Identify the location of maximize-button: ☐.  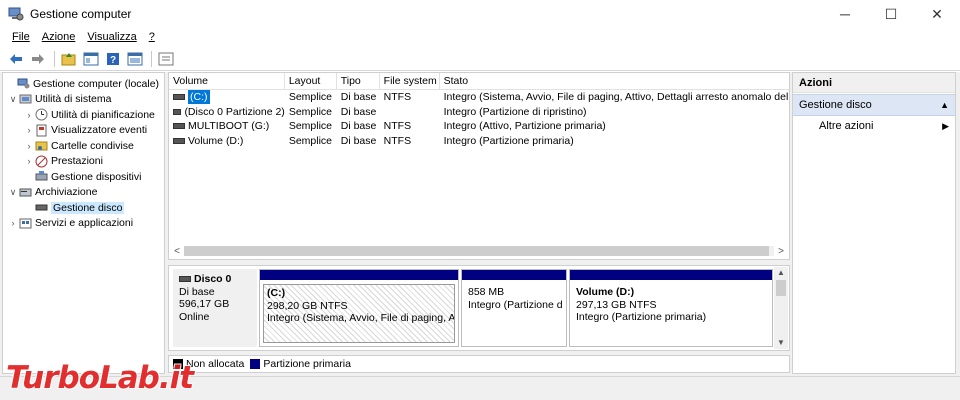
(891, 14).